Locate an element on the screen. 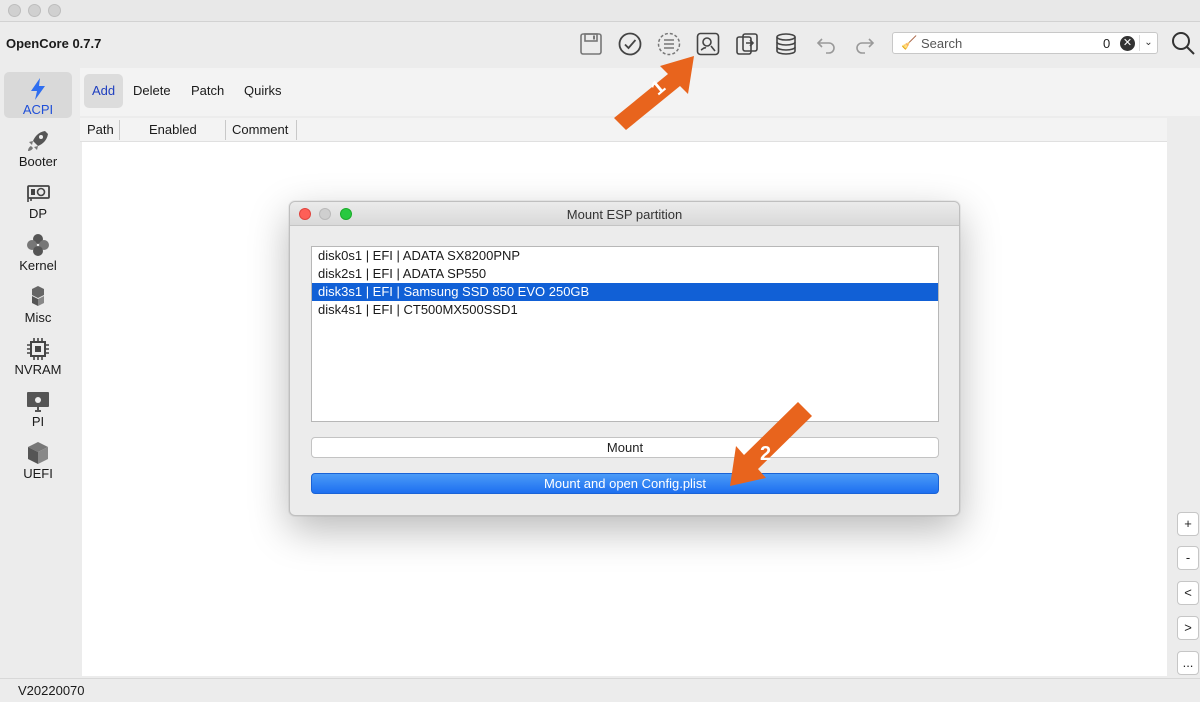  search-box: 🧹 Search 0 ✕ ⌄ is located at coordinates (1025, 43).